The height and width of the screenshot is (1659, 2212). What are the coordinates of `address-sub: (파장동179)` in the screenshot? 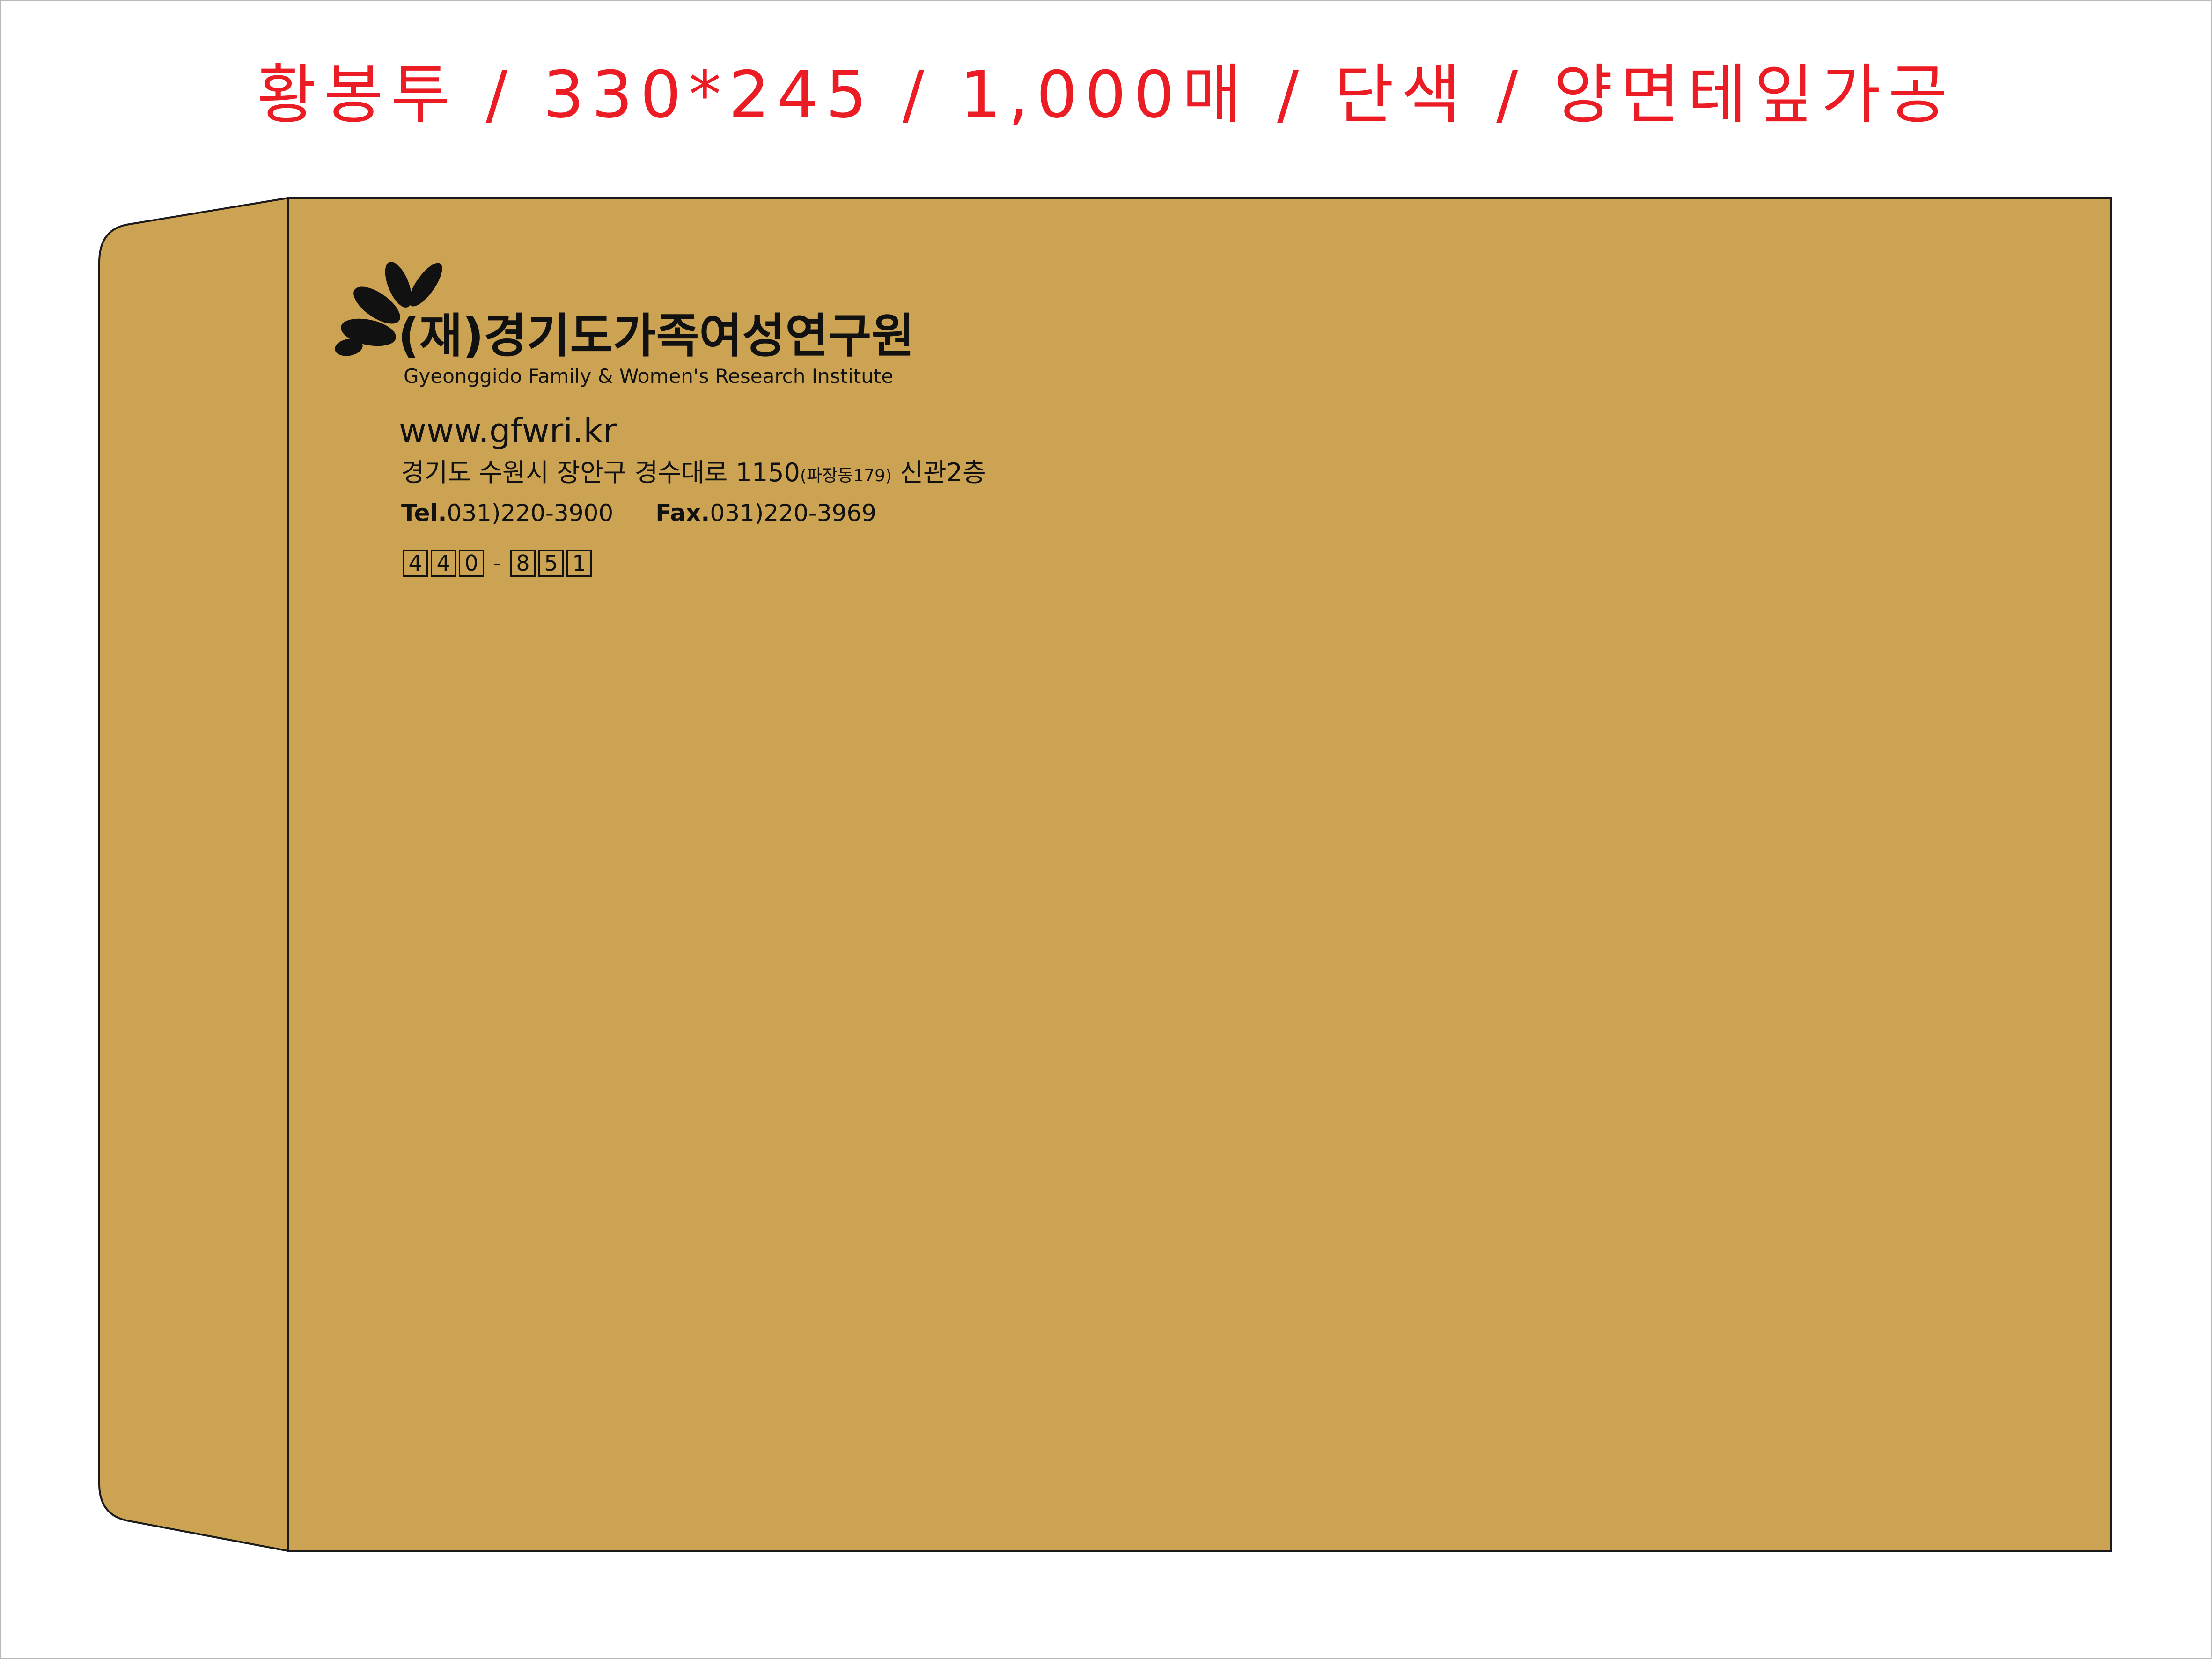 It's located at (846, 475).